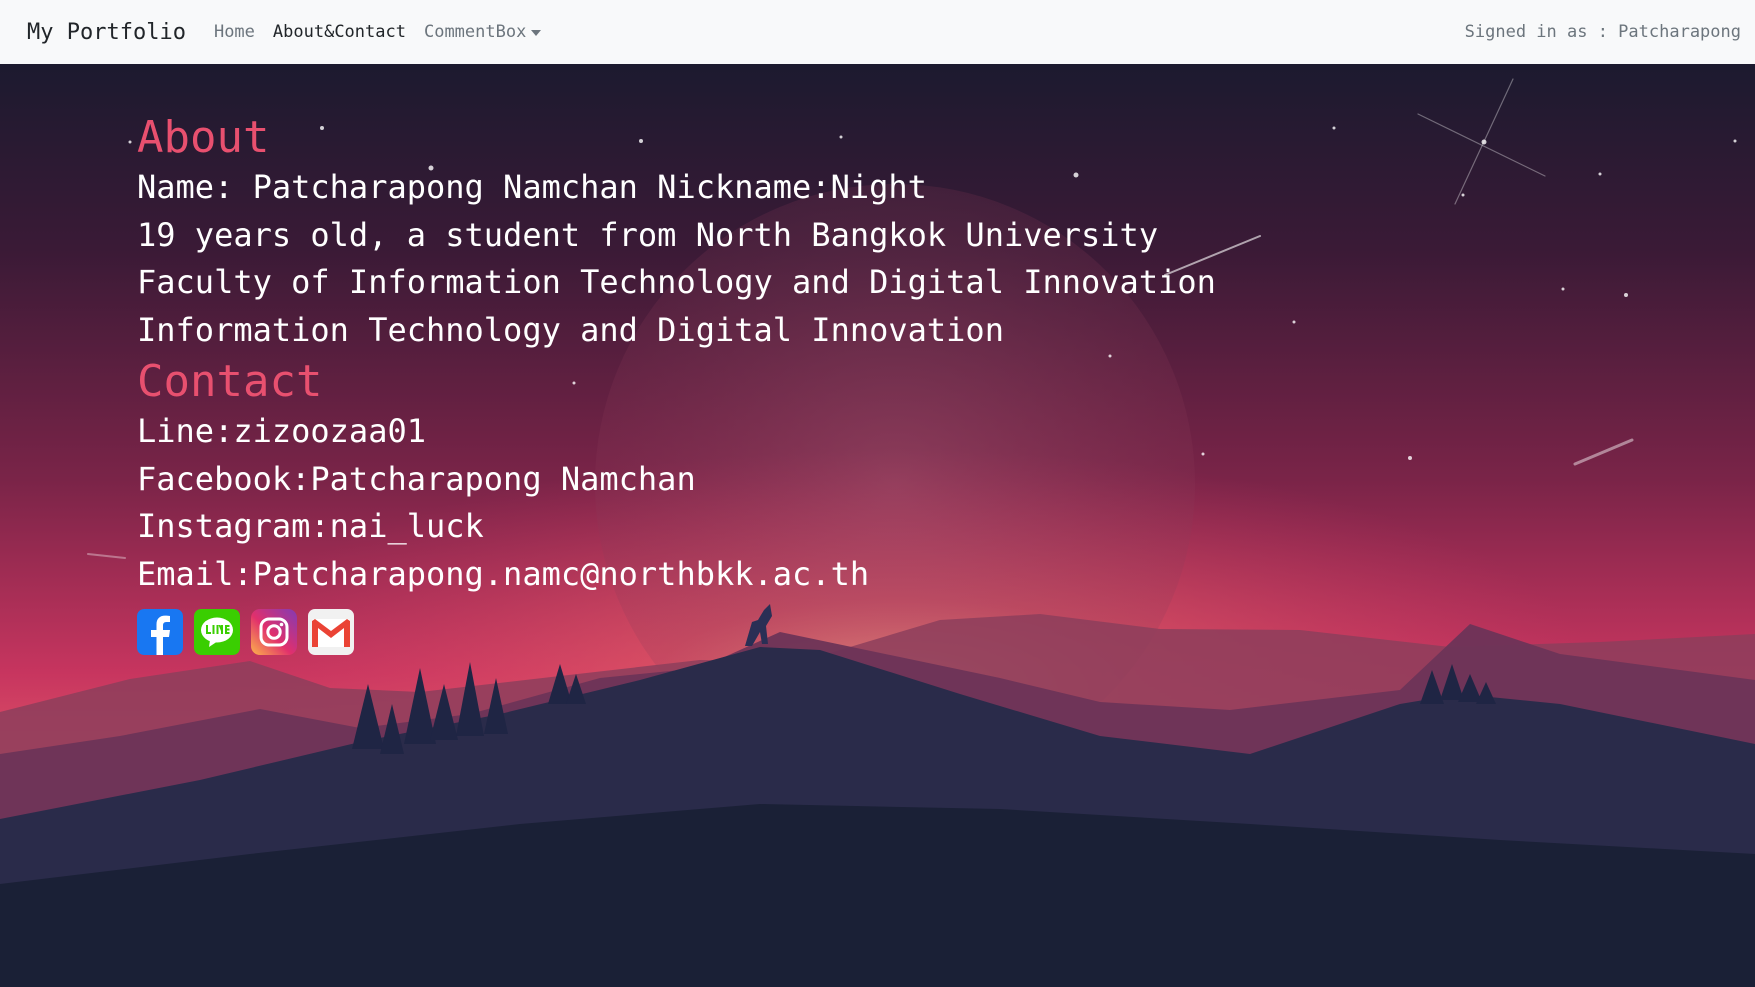  I want to click on nav-commentbox-dropdown: CommentBox, so click(482, 32).